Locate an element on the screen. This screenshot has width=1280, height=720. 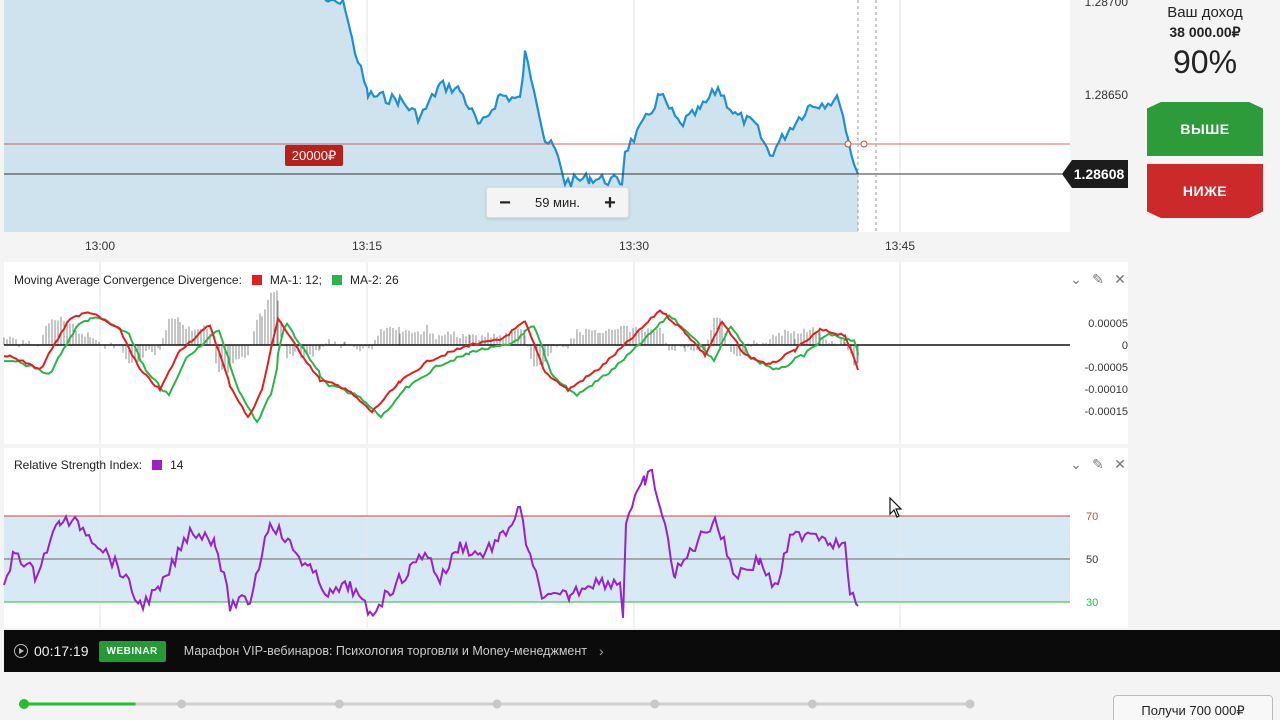
progress-track is located at coordinates (497, 704).